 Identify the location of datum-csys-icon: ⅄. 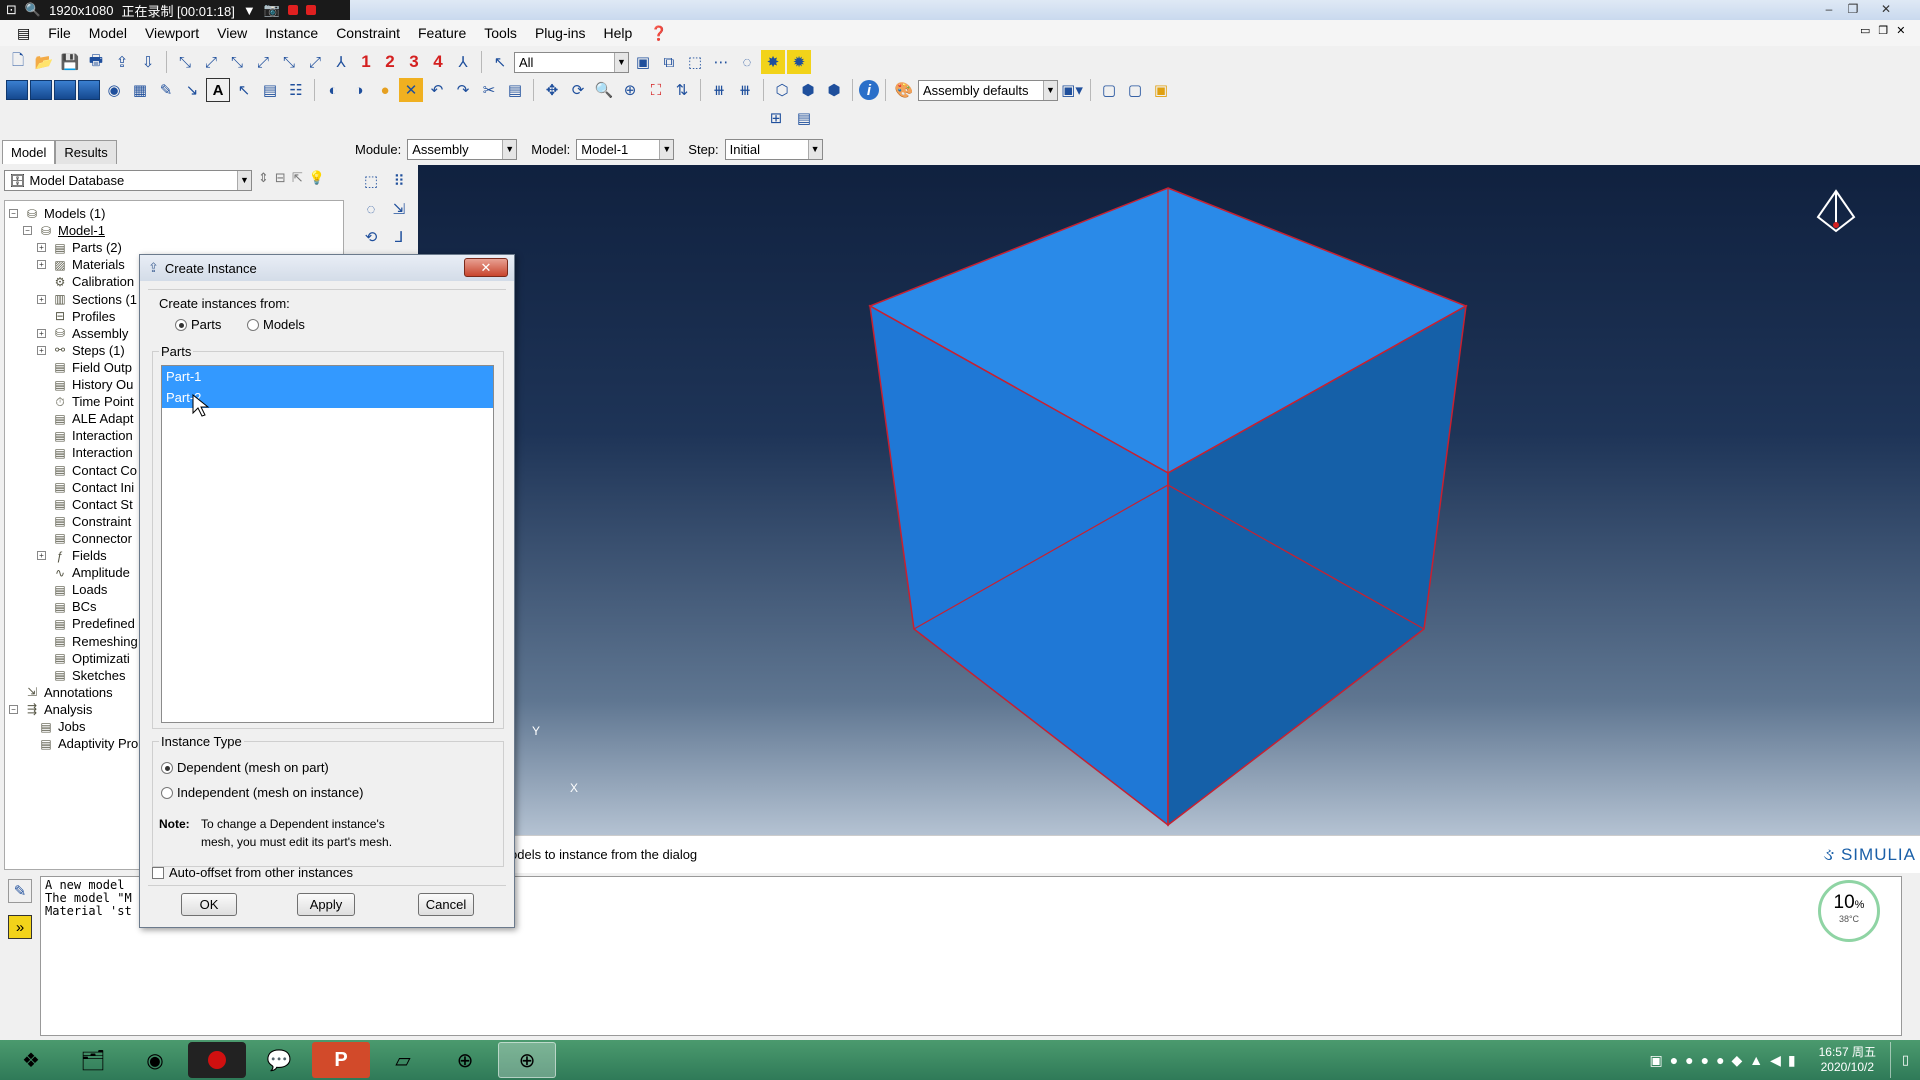
(341, 62).